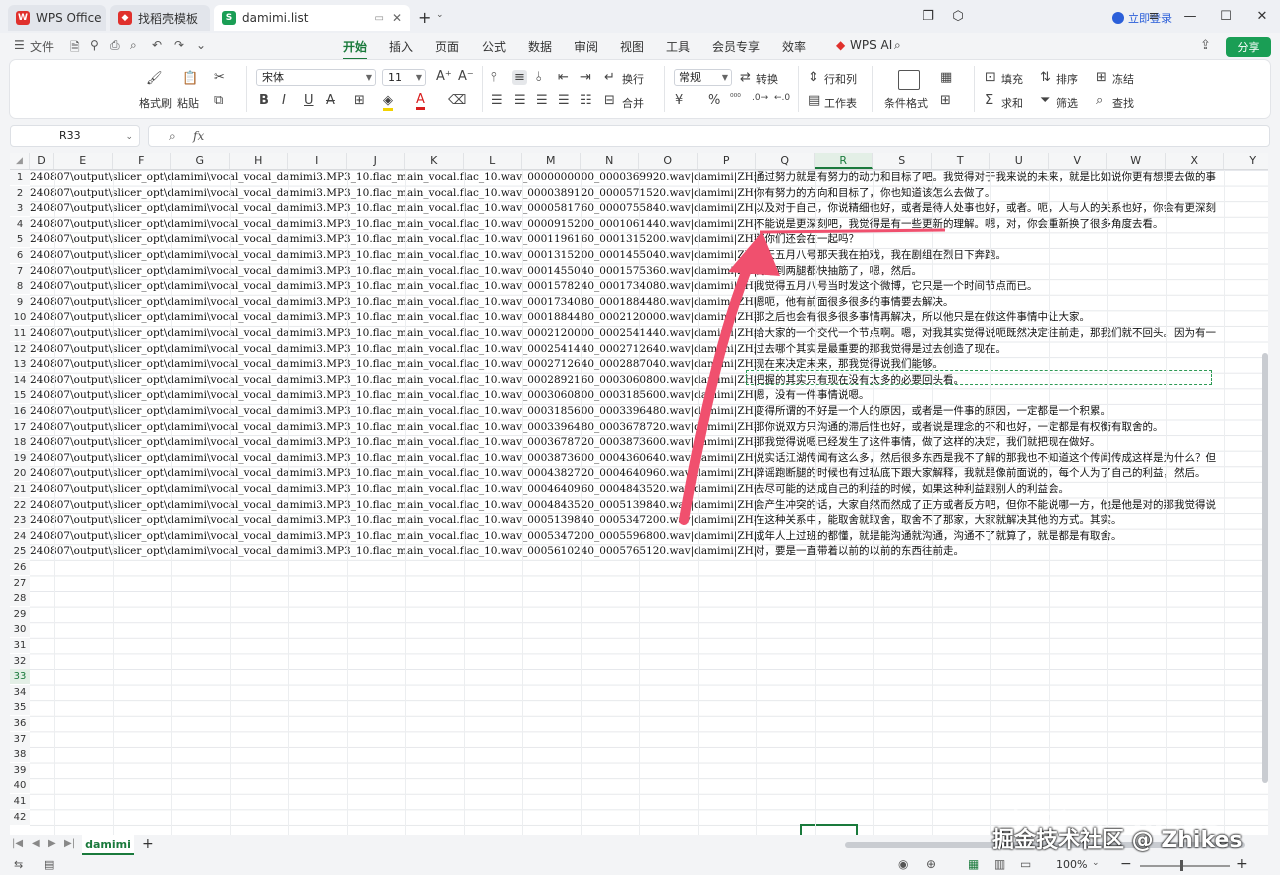  Describe the element at coordinates (852, 231) in the screenshot. I see `arrow-underline` at that location.